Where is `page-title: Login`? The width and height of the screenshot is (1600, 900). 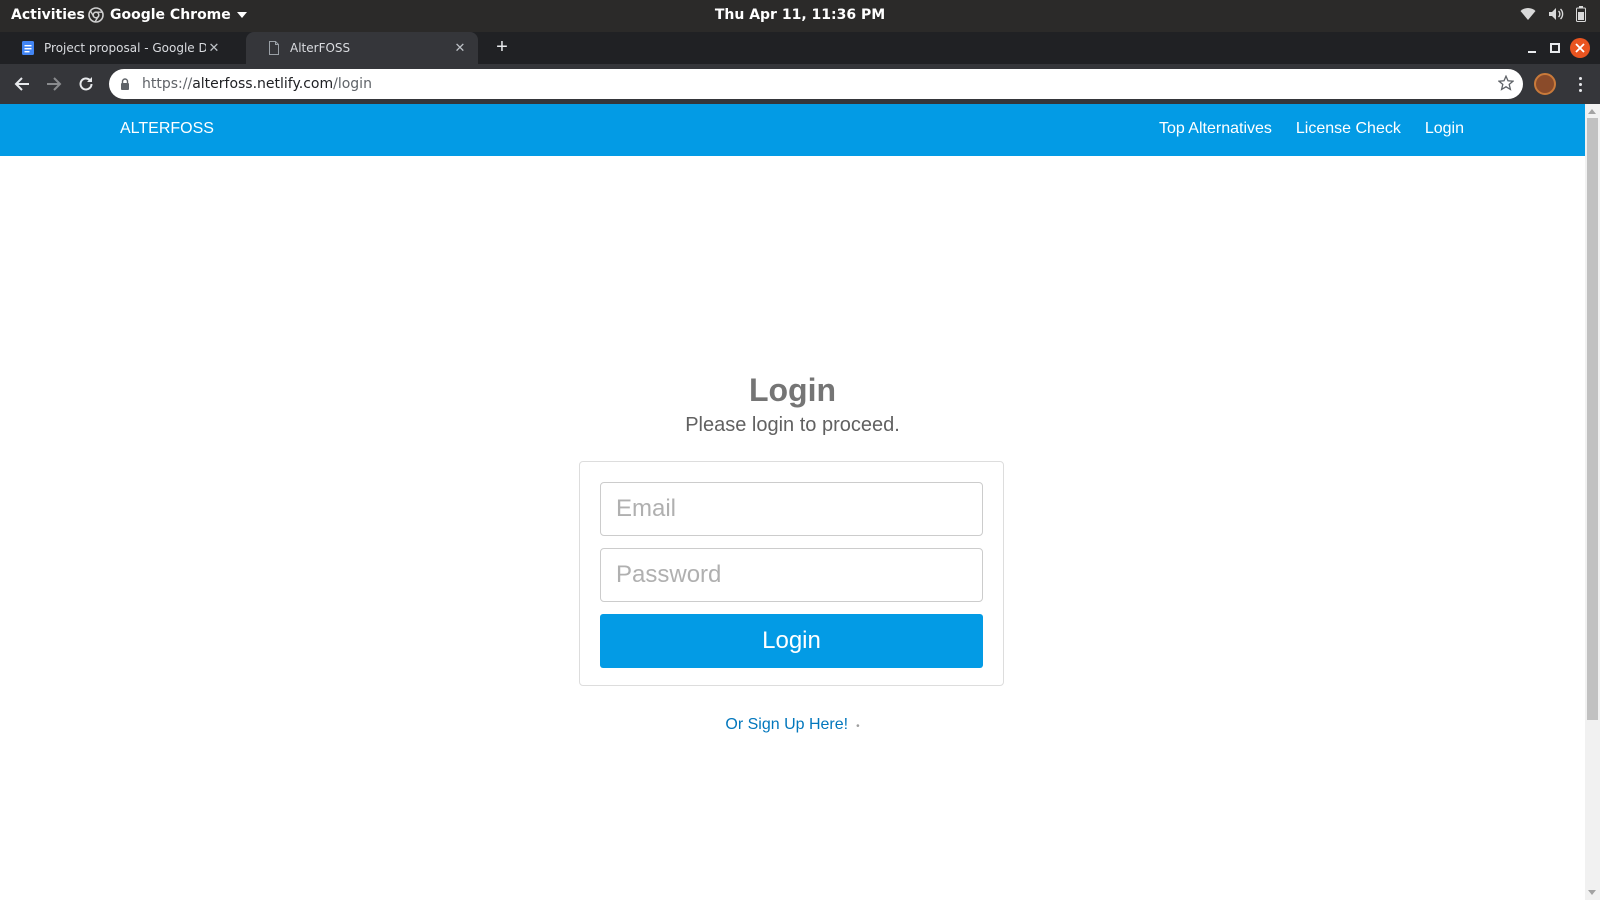 page-title: Login is located at coordinates (792, 390).